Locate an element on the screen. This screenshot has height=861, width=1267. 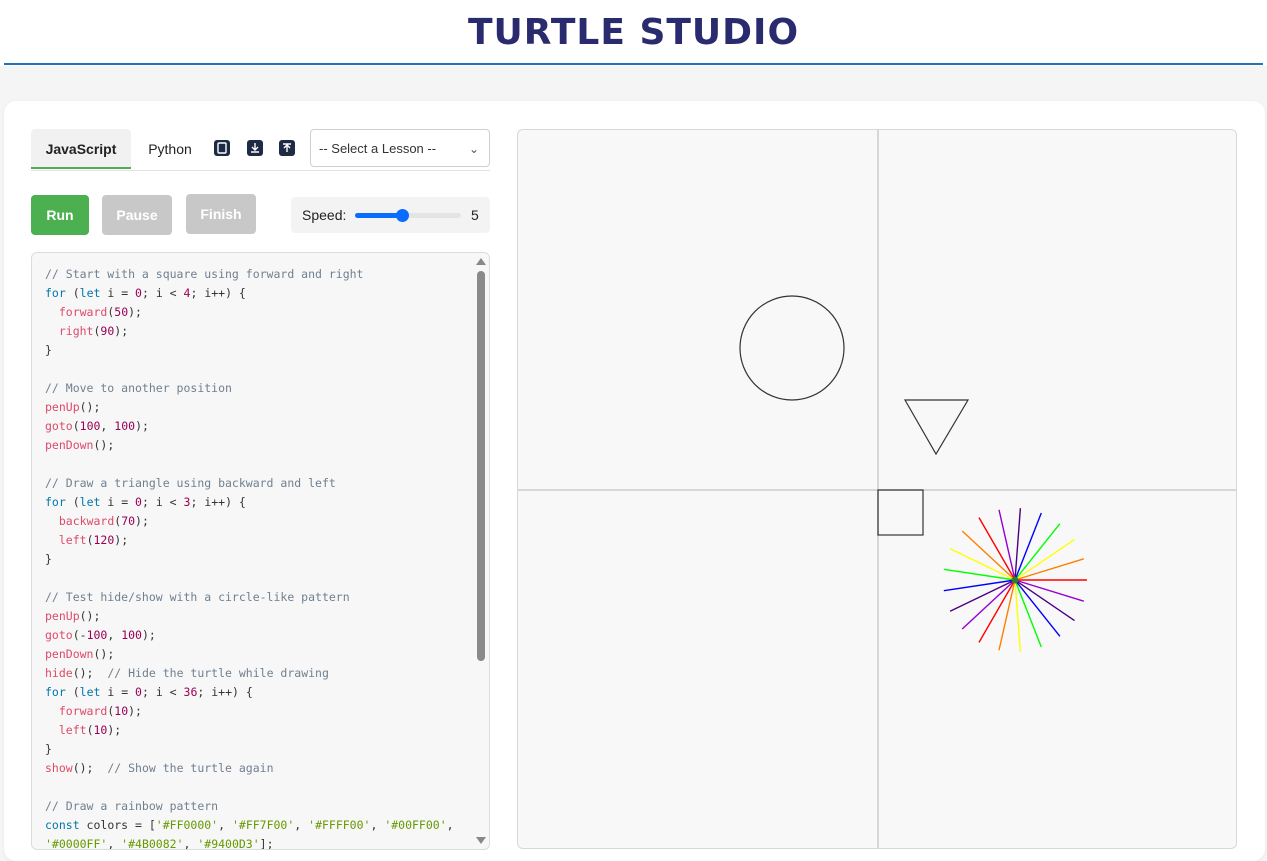
code-line: forward(50); is located at coordinates (100, 312).